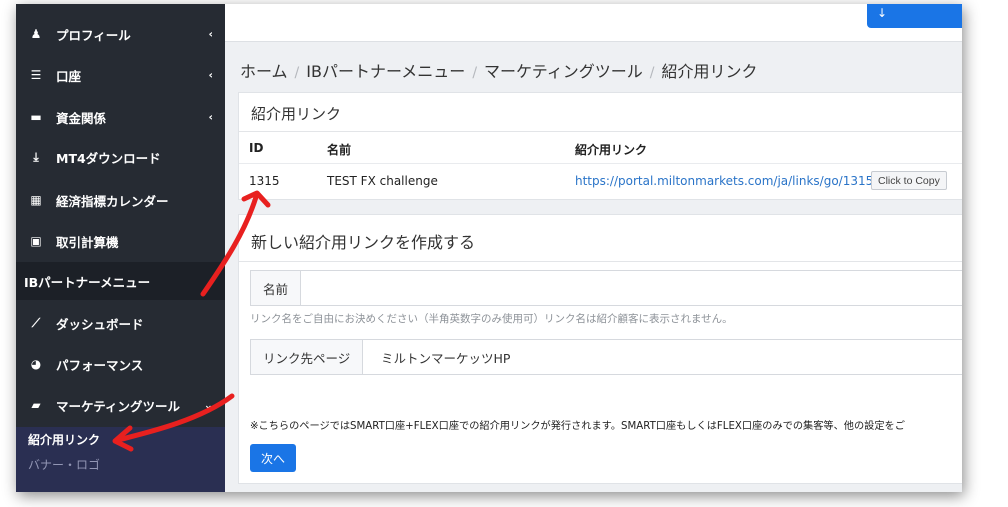  Describe the element at coordinates (36, 241) in the screenshot. I see `calculator-icon: ▣` at that location.